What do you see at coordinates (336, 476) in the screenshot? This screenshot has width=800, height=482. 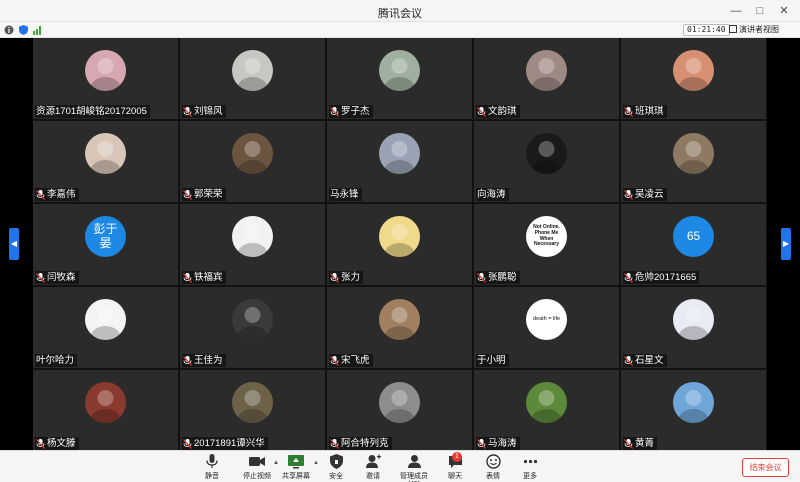 I see `security-label: 安全` at bounding box center [336, 476].